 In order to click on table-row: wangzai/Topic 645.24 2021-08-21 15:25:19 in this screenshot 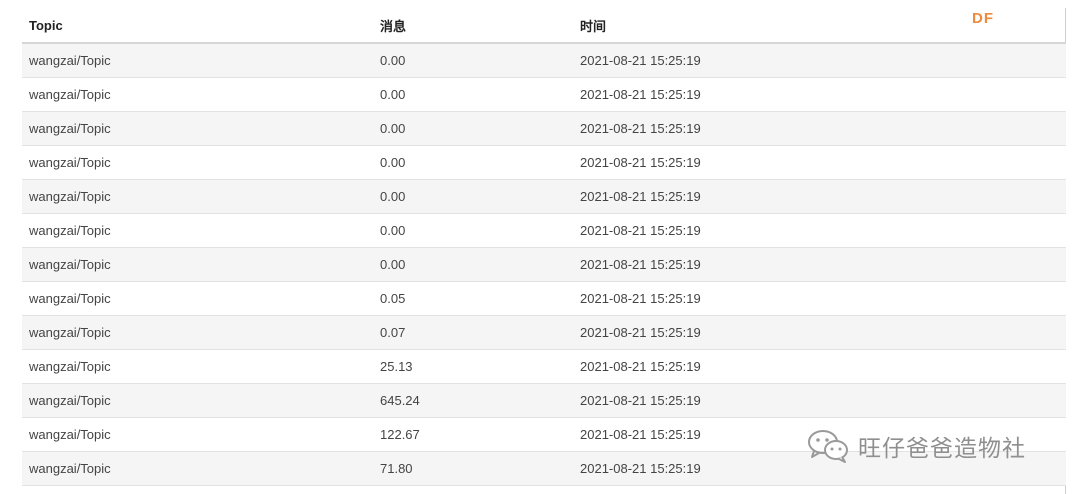, I will do `click(544, 400)`.